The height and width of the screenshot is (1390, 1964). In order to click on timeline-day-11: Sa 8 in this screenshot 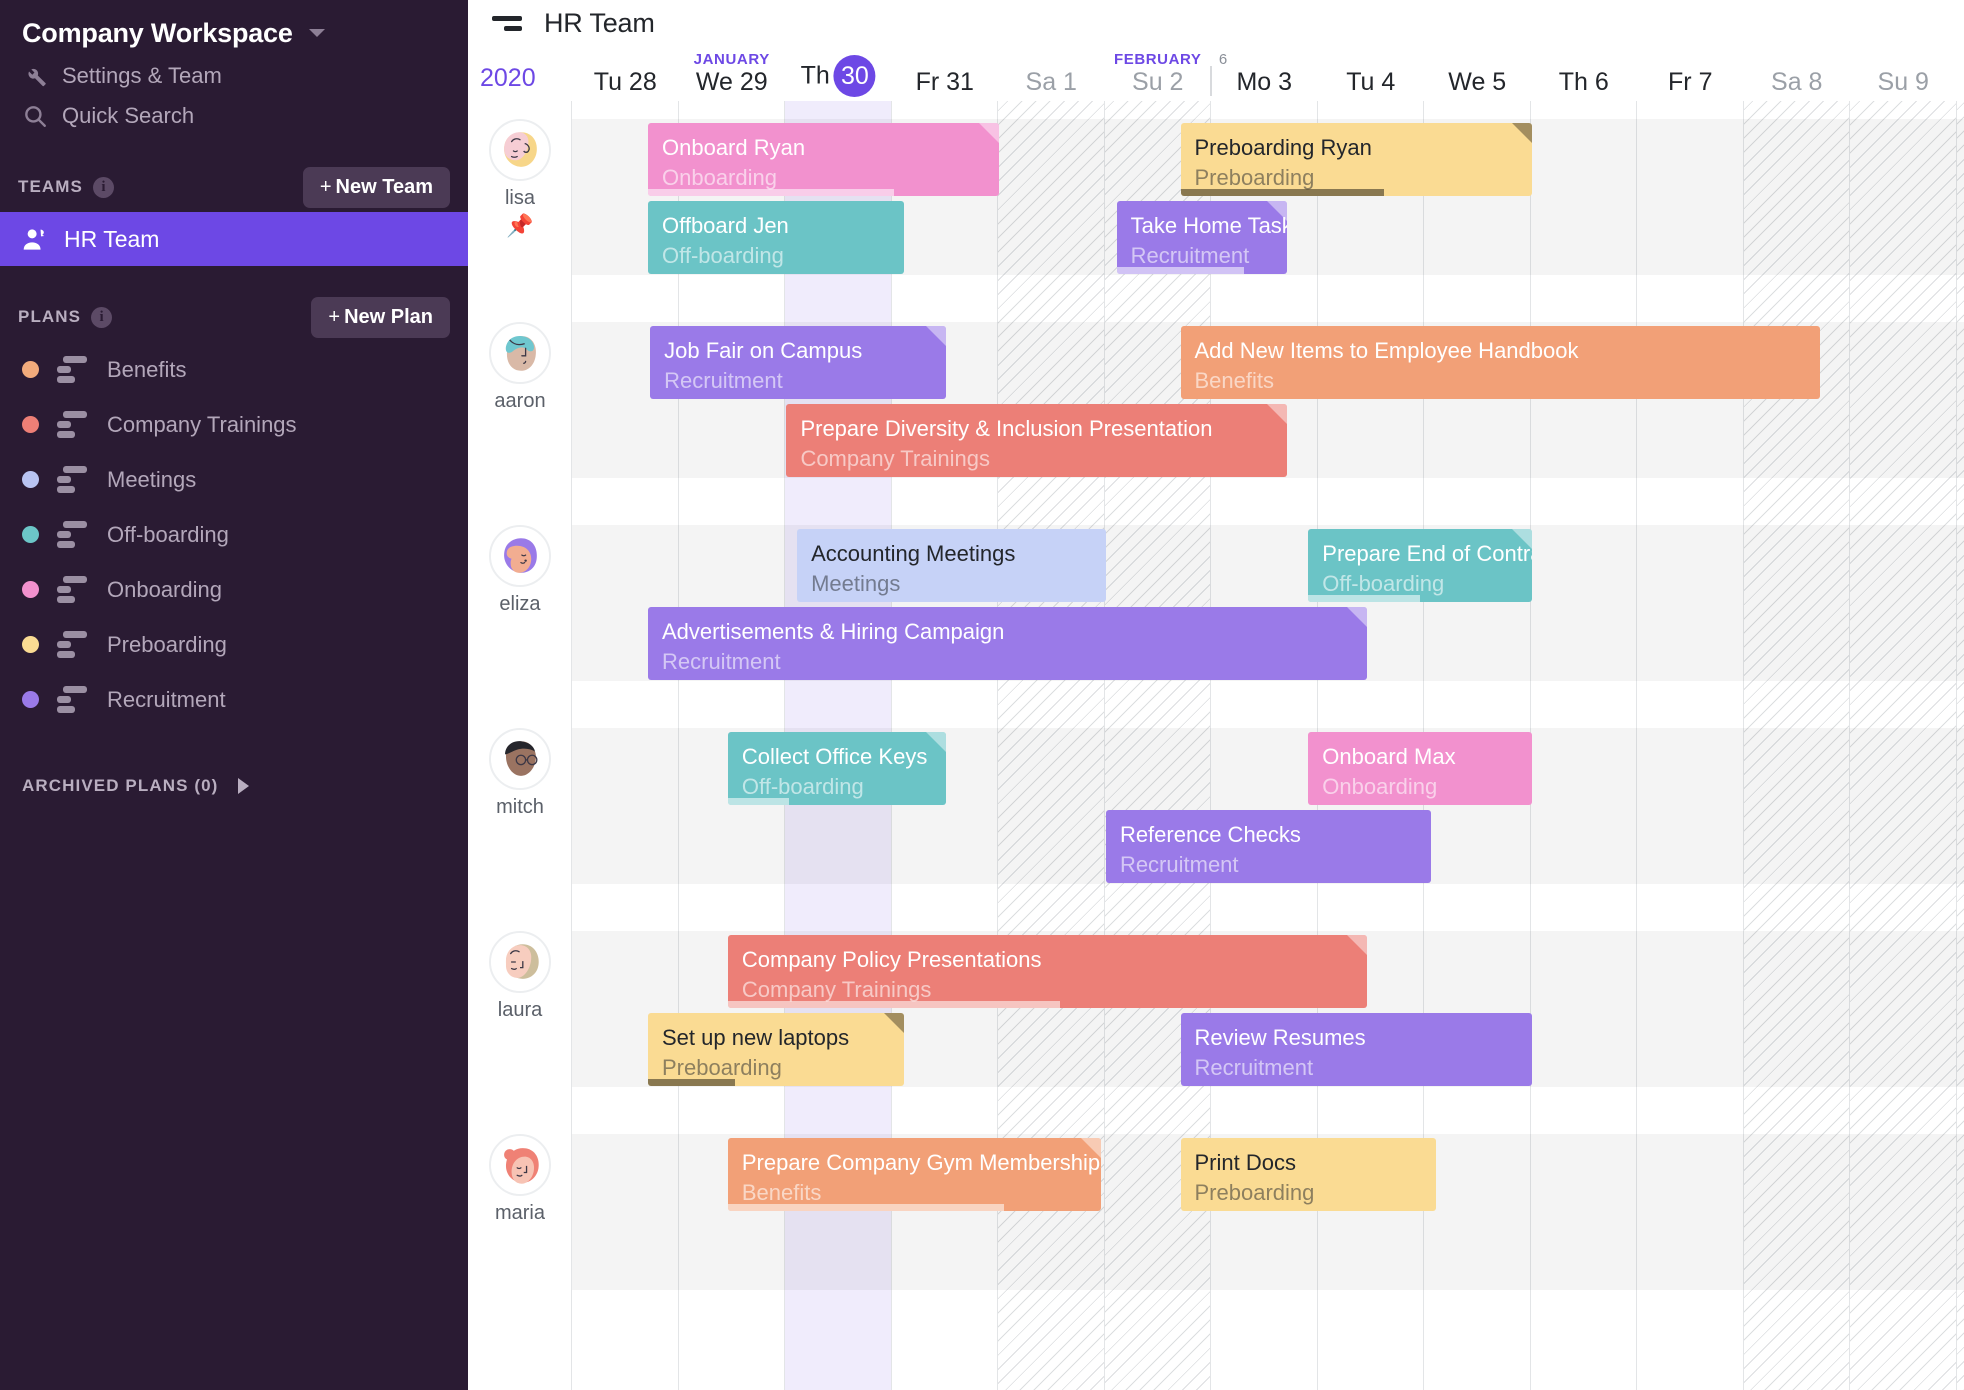, I will do `click(1796, 82)`.